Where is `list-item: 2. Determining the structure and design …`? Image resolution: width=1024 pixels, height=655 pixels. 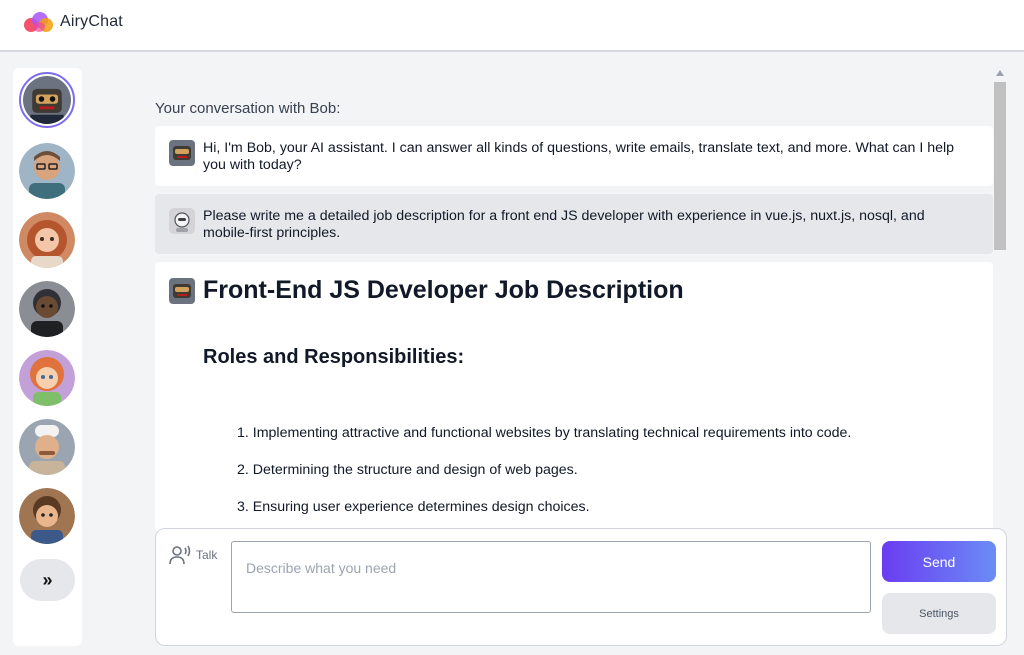 list-item: 2. Determining the structure and design … is located at coordinates (407, 470).